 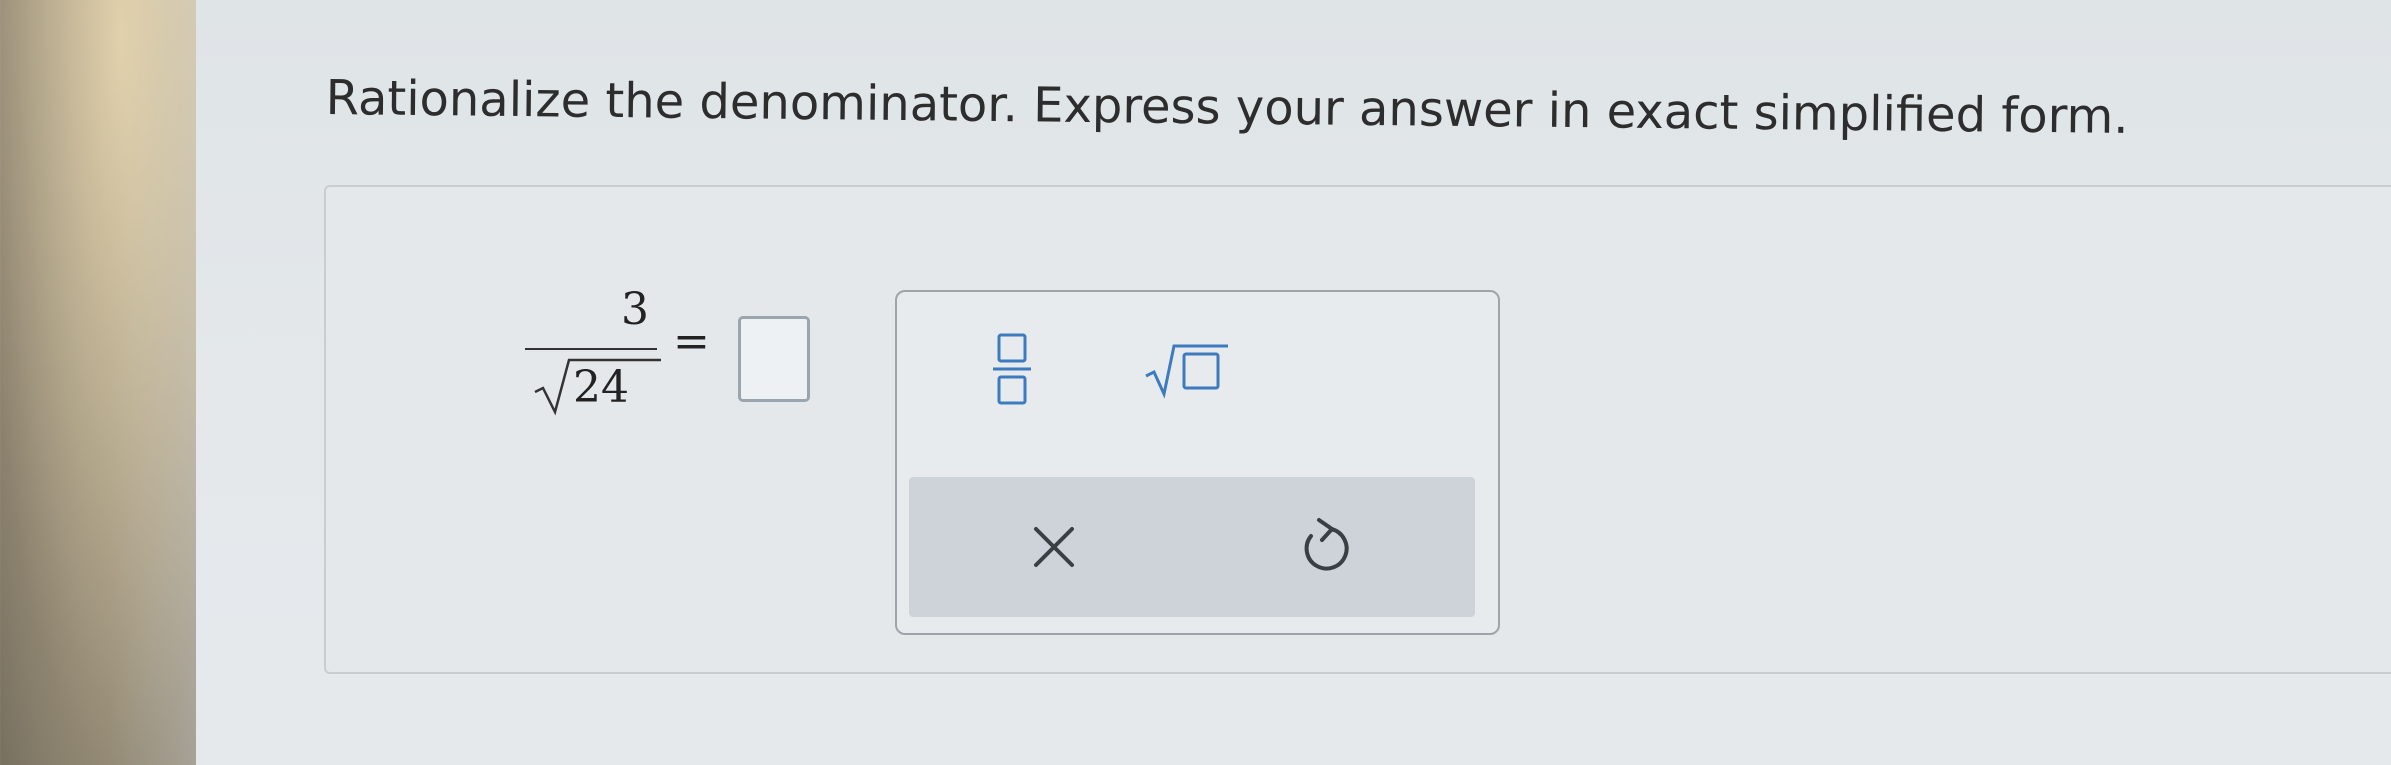 I want to click on undo-icon, so click(x=1326, y=544).